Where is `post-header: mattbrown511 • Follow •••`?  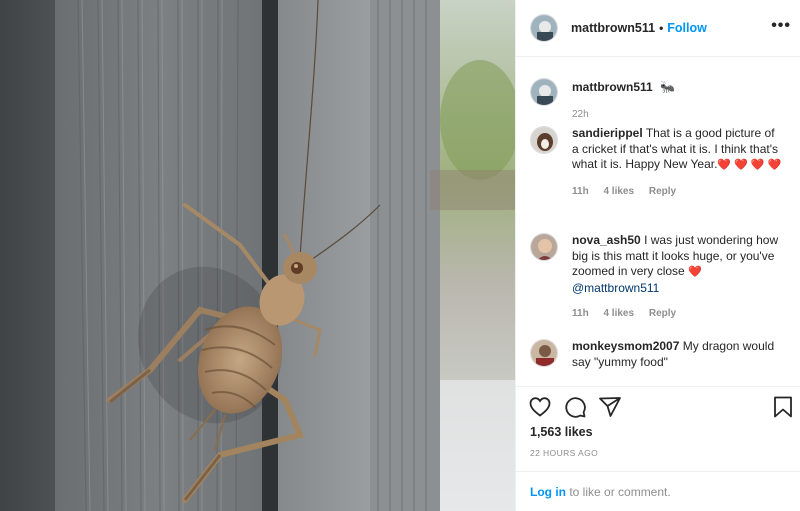 post-header: mattbrown511 • Follow ••• is located at coordinates (658, 28).